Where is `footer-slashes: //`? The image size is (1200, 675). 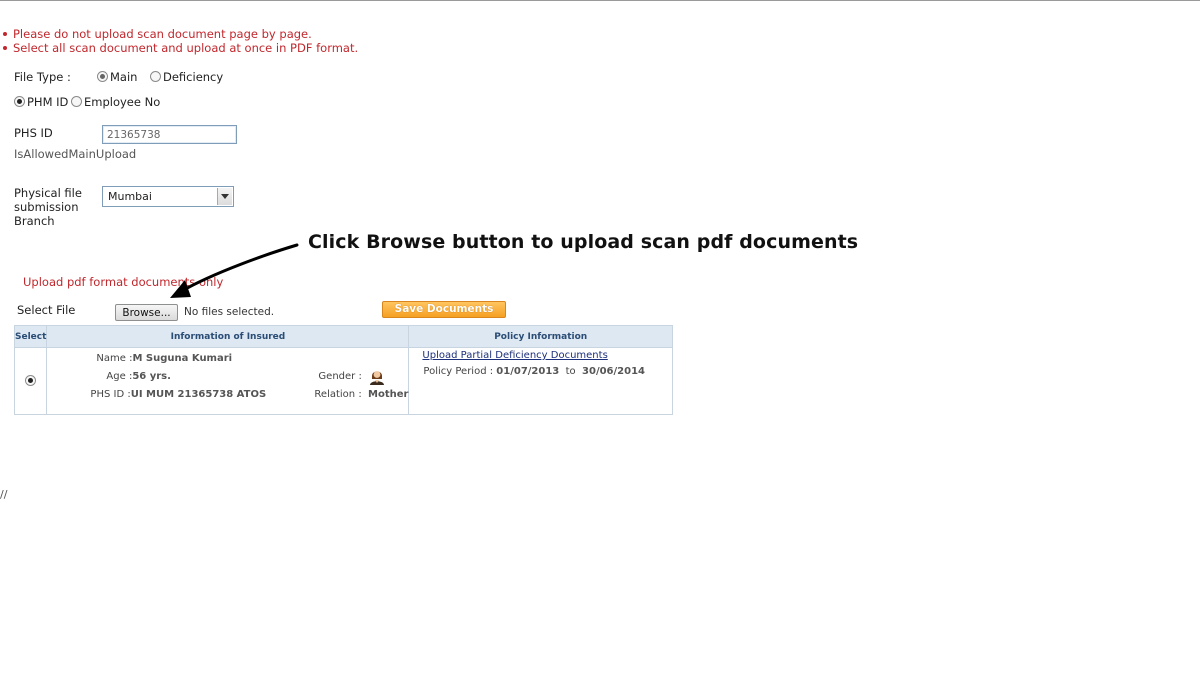
footer-slashes: // is located at coordinates (4, 494).